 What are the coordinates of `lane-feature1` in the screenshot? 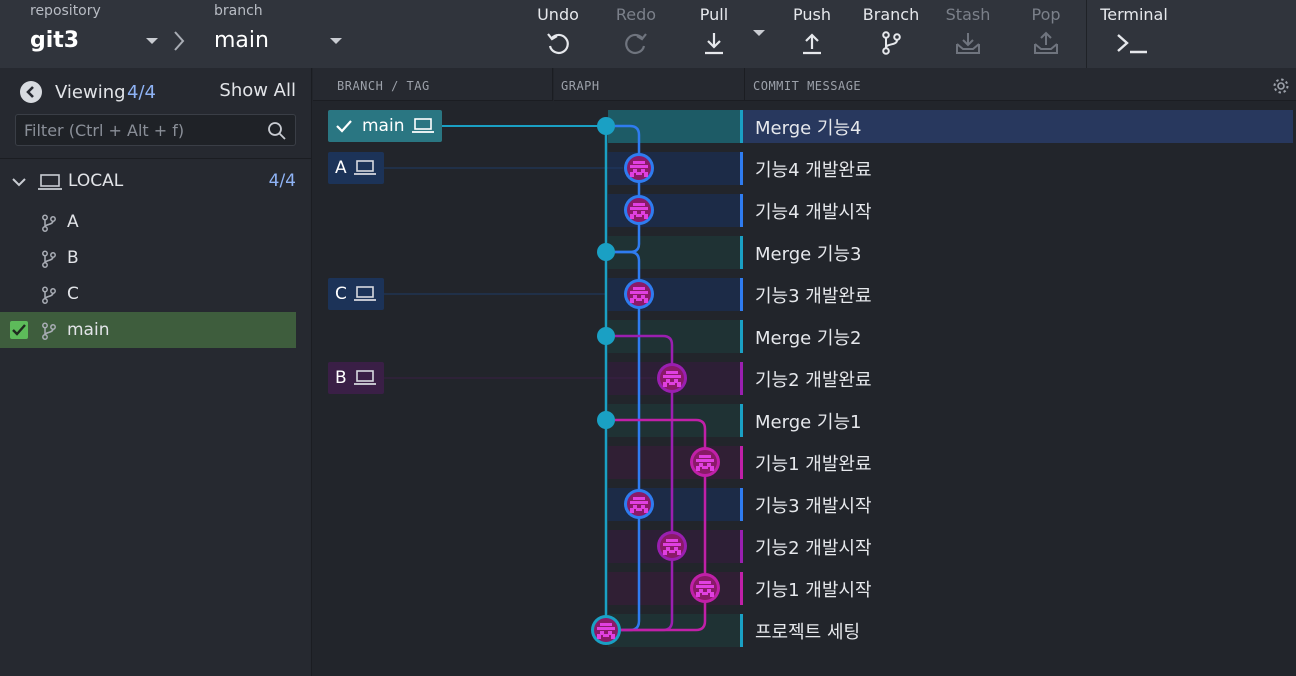 It's located at (656, 525).